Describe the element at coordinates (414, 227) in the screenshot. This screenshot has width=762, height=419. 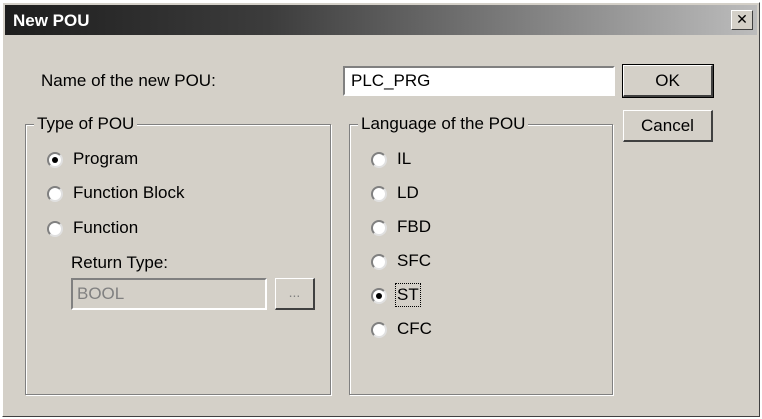
I see `radio-fbd-label: FBD` at that location.